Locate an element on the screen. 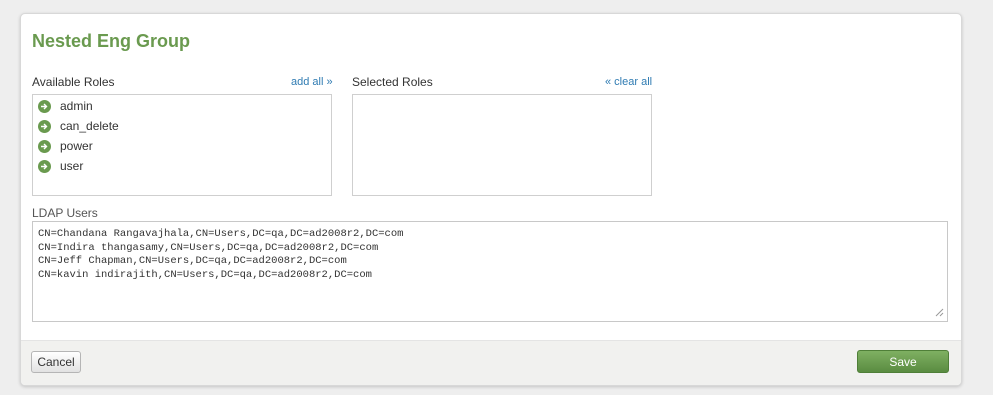  role-label: can_delete is located at coordinates (89, 126).